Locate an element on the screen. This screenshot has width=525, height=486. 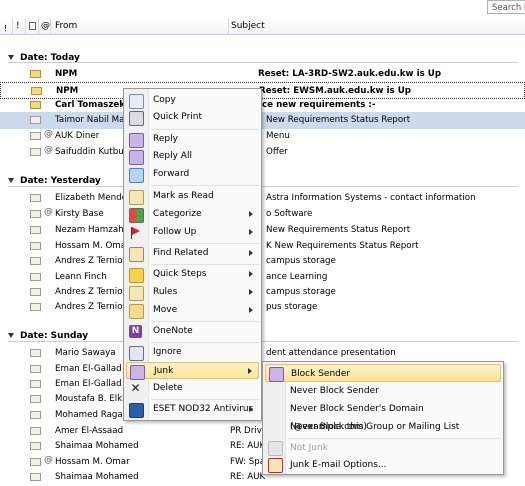
table-row: NPM Reset: LA-3RD-SW2.auk.edu.kw is Up is located at coordinates (262, 74).